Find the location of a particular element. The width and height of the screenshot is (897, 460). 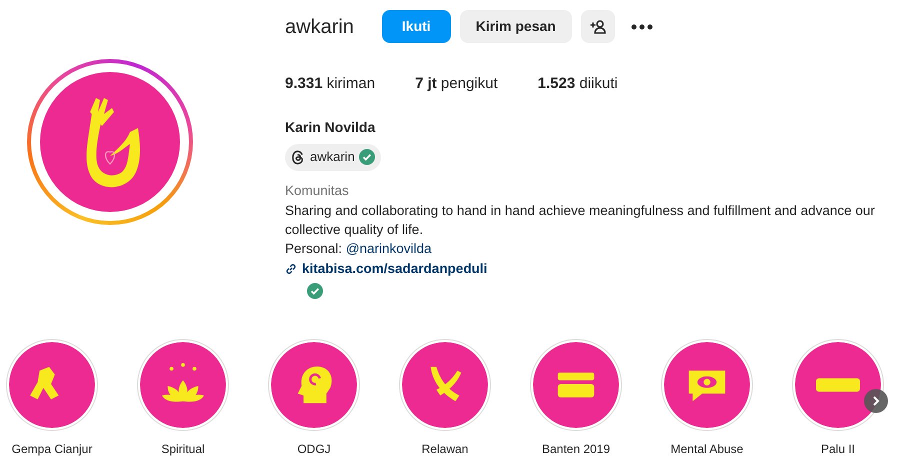

chevron-right-icon is located at coordinates (876, 401).